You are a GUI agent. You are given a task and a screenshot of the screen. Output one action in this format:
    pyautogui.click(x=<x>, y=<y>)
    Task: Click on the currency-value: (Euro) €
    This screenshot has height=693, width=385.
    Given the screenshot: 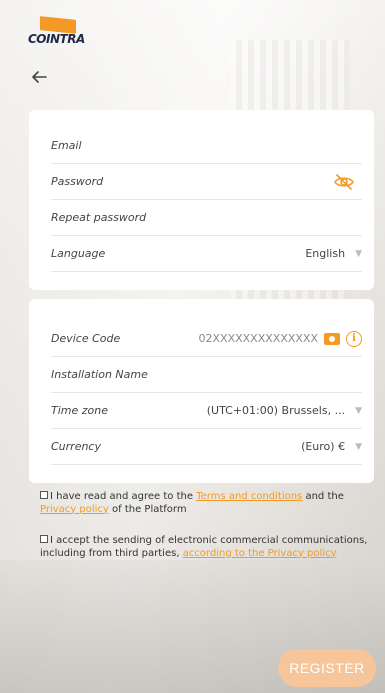 What is the action you would take?
    pyautogui.click(x=323, y=446)
    